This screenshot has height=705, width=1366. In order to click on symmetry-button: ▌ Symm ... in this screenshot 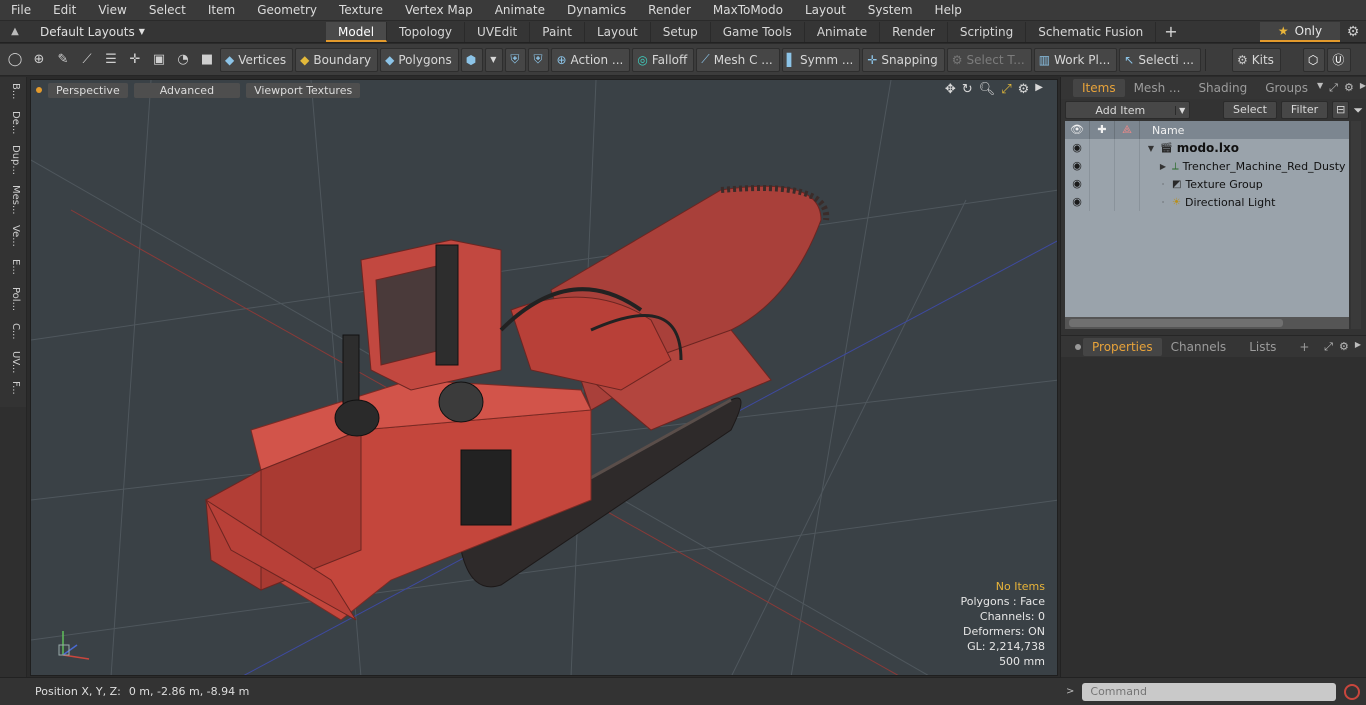, I will do `click(821, 59)`.